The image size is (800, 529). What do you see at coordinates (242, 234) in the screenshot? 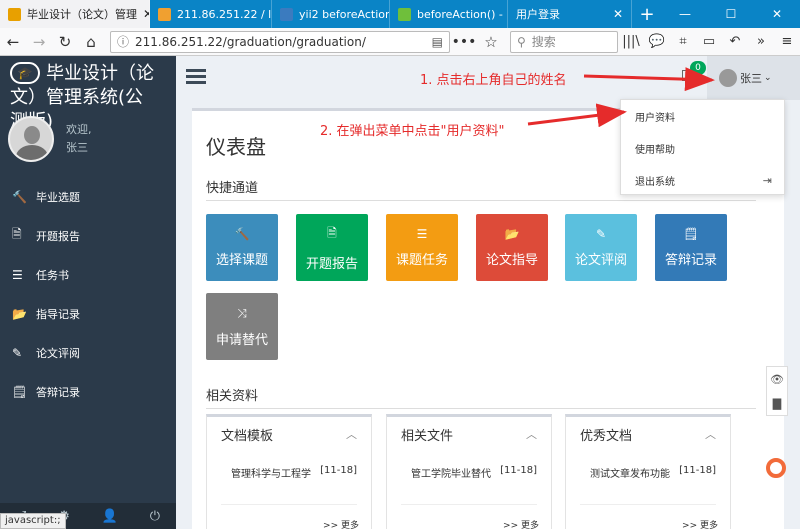
I see `gavel-icon: 🔨` at bounding box center [242, 234].